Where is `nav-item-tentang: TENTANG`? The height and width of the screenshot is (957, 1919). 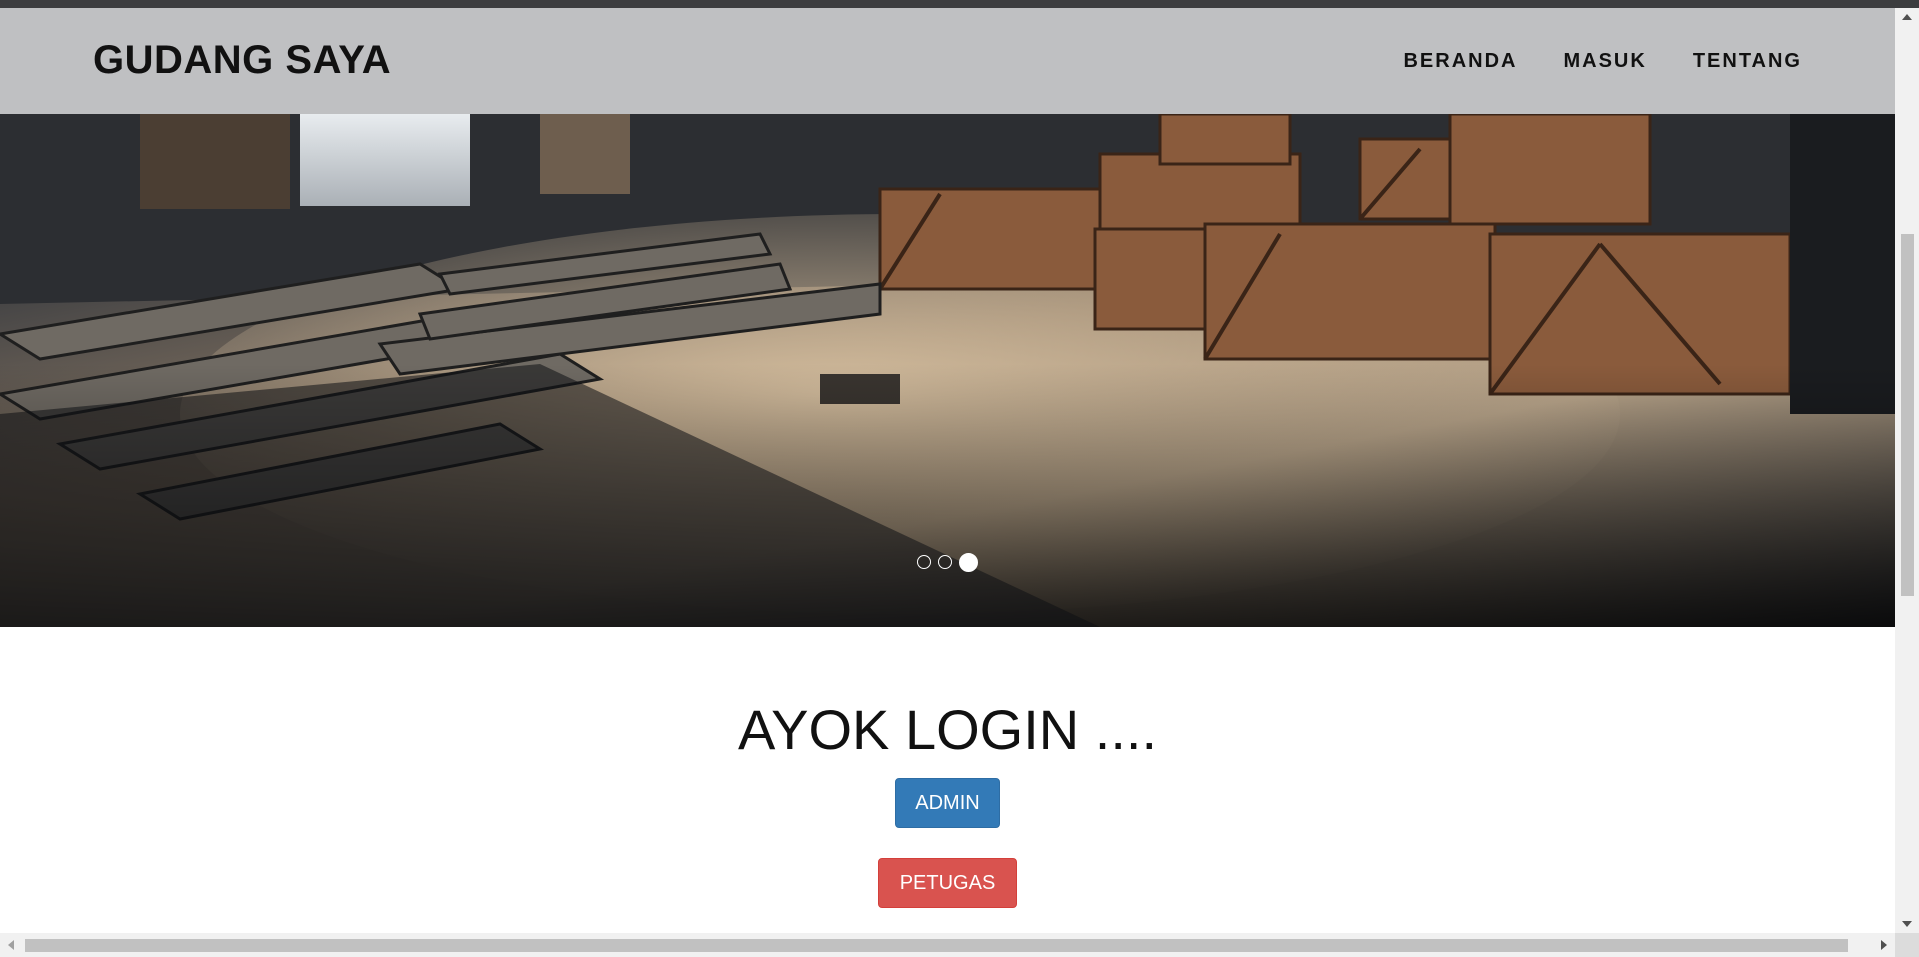 nav-item-tentang: TENTANG is located at coordinates (1747, 61).